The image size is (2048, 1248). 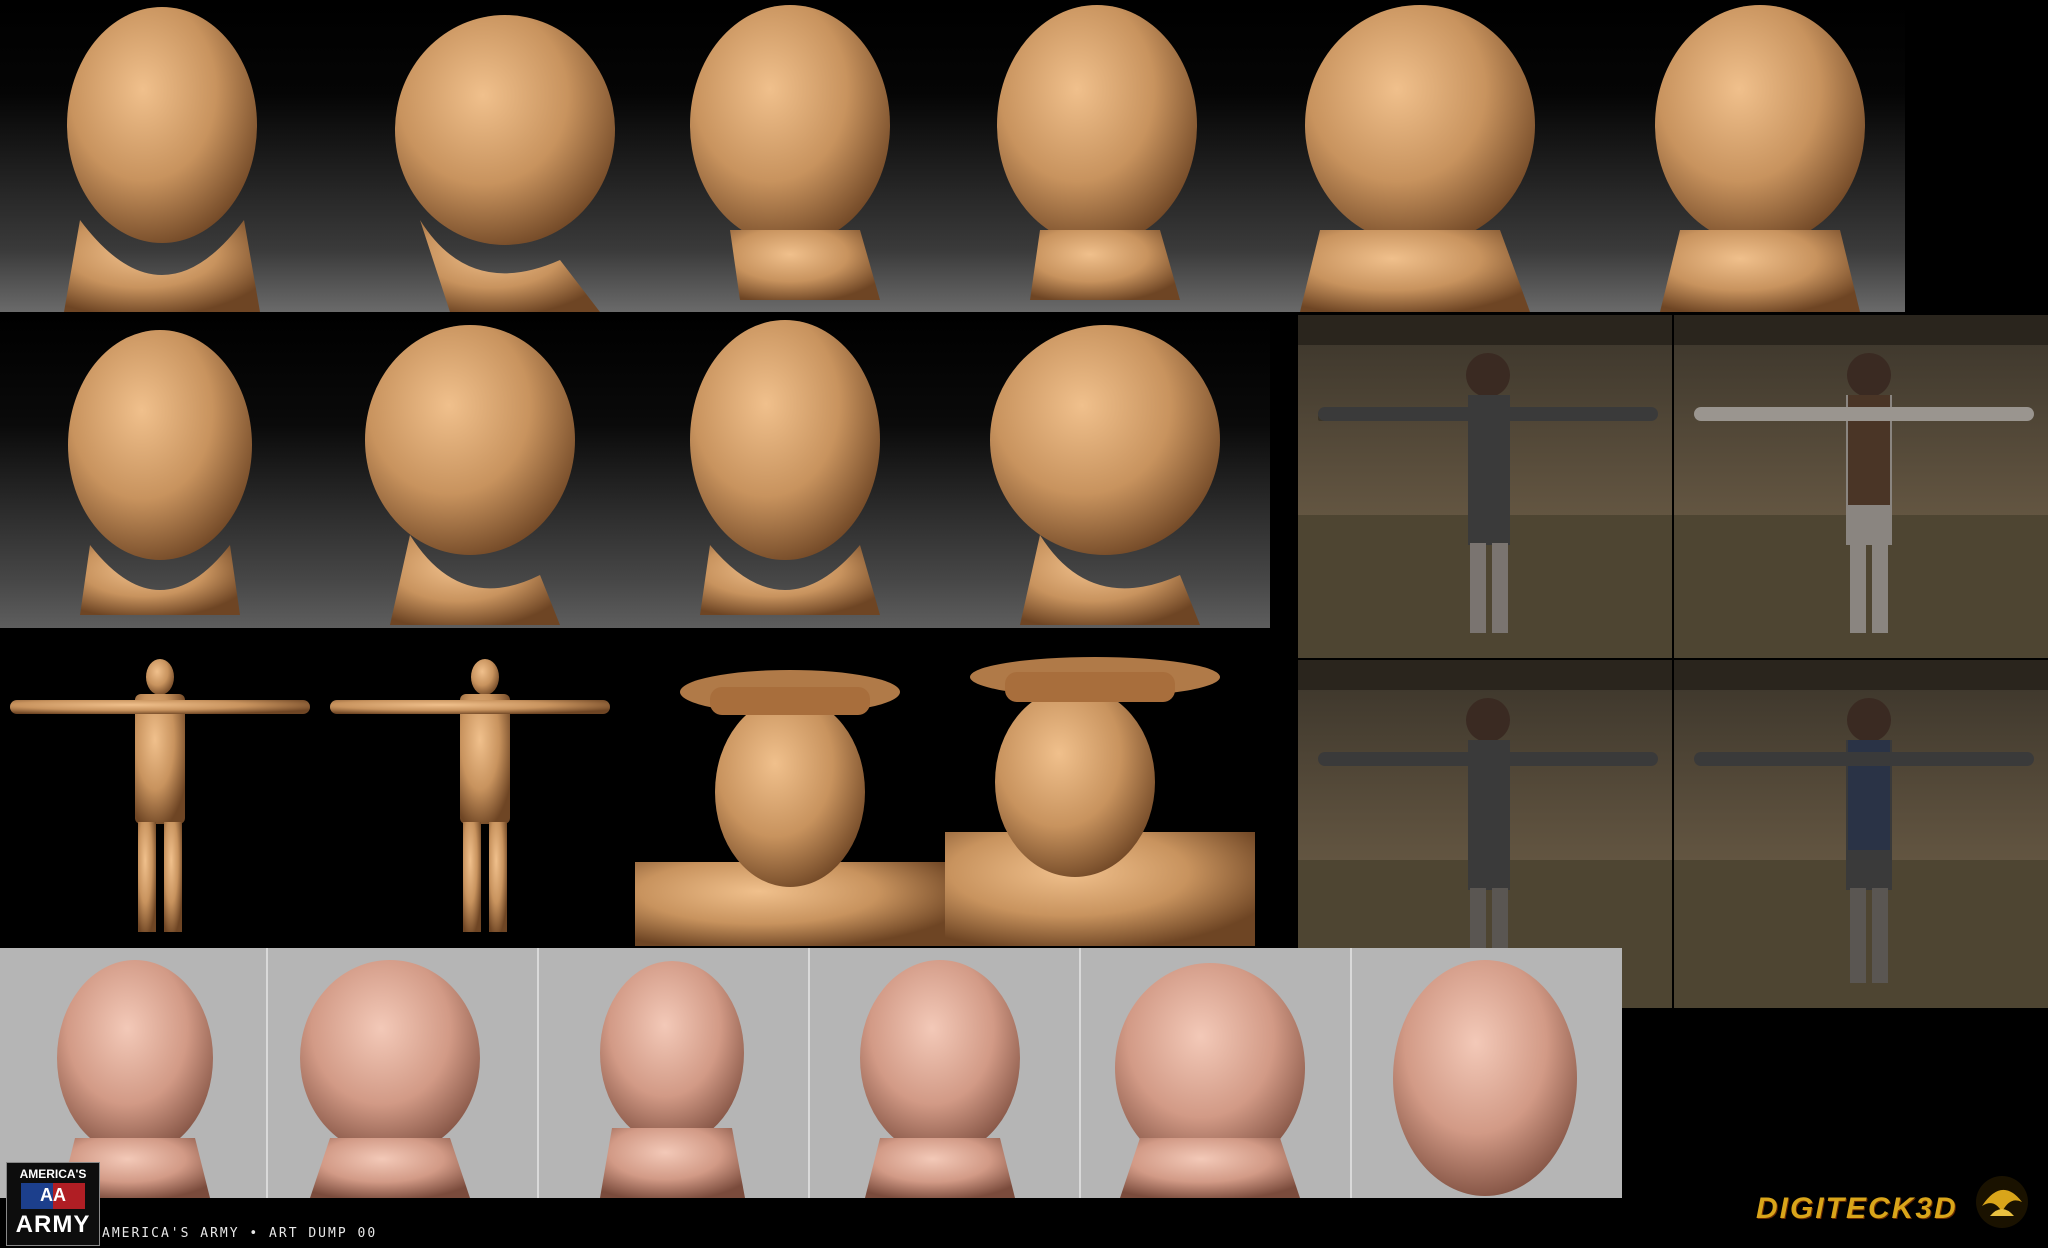 I want to click on body-front-panel, so click(x=160, y=789).